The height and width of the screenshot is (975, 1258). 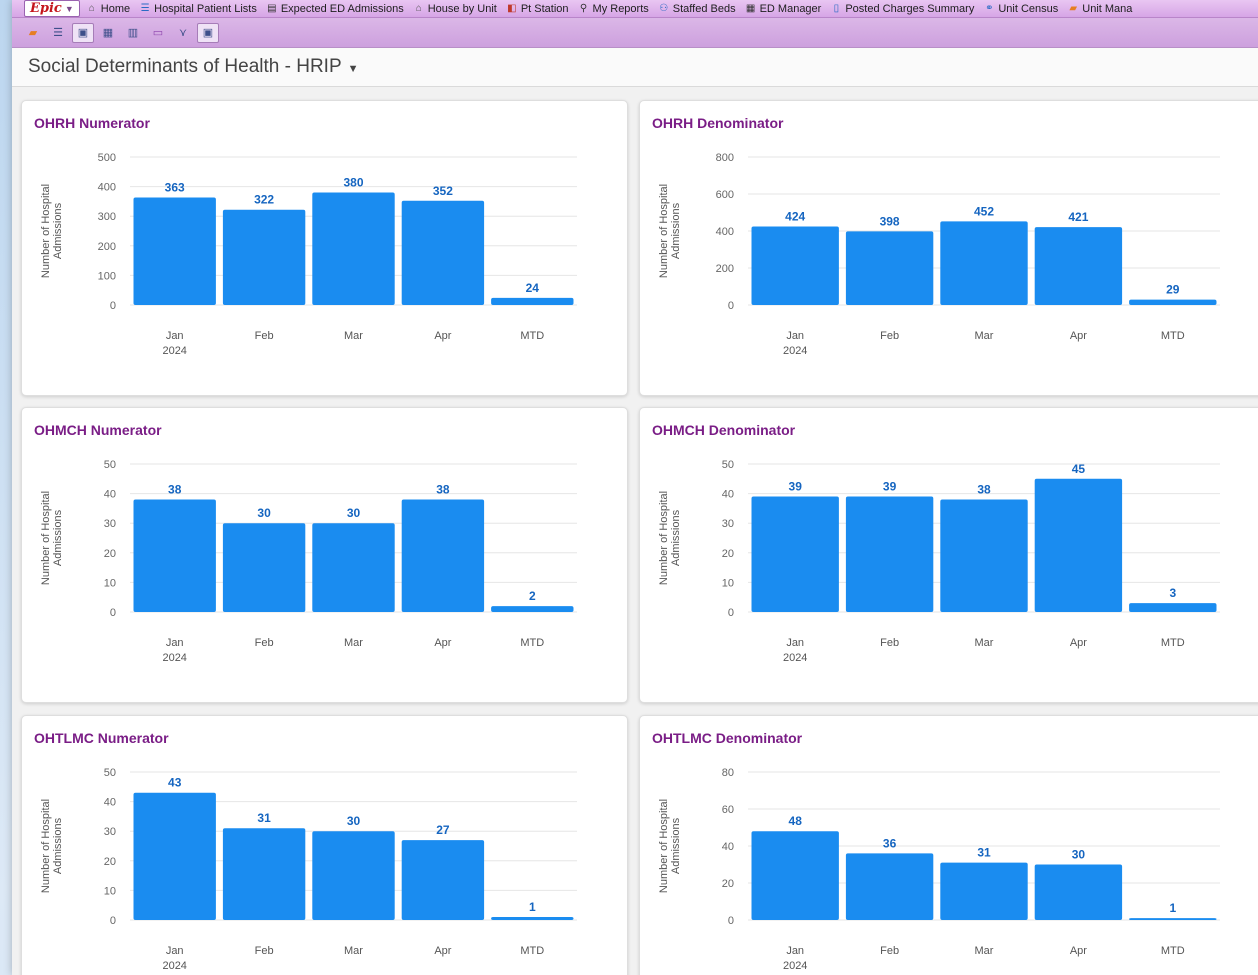 What do you see at coordinates (890, 487) in the screenshot?
I see `data-label: 39` at bounding box center [890, 487].